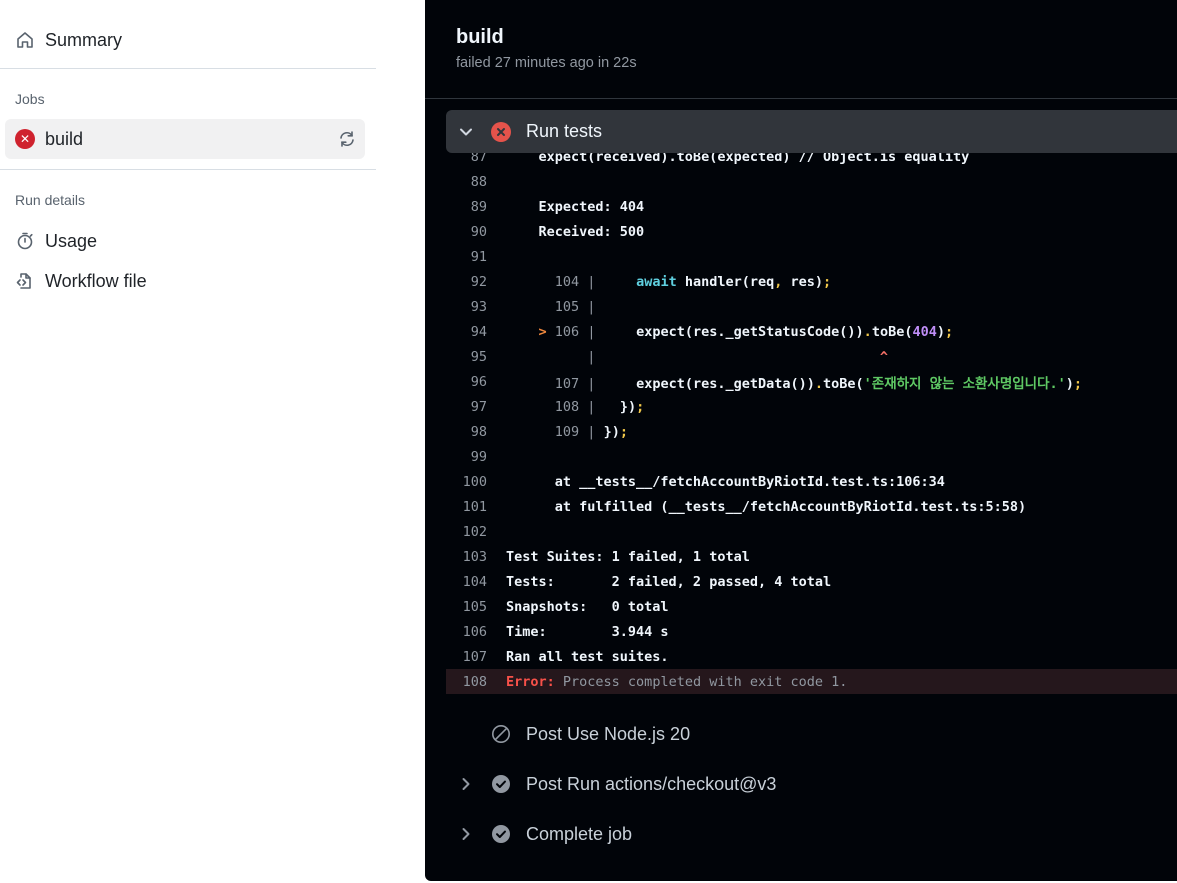  What do you see at coordinates (811, 834) in the screenshot?
I see `step-complete-job: Complete job` at bounding box center [811, 834].